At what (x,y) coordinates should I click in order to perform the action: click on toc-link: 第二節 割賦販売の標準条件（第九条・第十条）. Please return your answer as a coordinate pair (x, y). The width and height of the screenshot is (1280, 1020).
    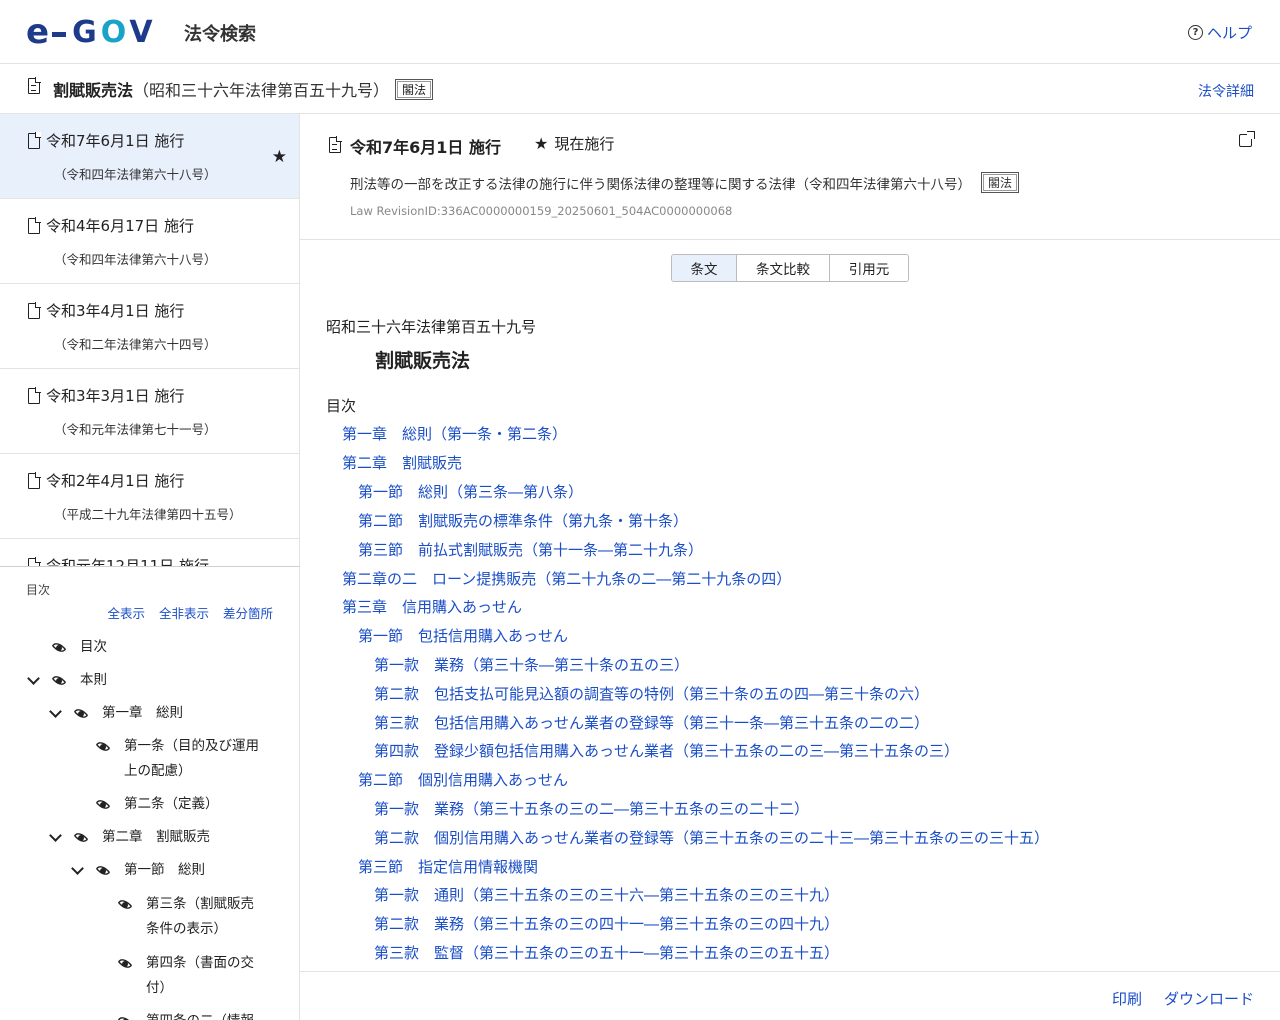
    Looking at the image, I should click on (523, 520).